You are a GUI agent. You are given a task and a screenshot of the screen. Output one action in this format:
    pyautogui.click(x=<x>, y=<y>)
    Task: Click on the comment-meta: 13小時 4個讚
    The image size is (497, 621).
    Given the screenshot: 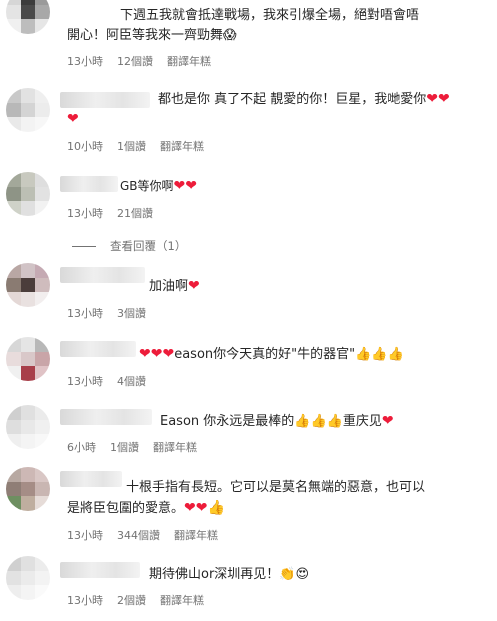 What is the action you would take?
    pyautogui.click(x=113, y=381)
    